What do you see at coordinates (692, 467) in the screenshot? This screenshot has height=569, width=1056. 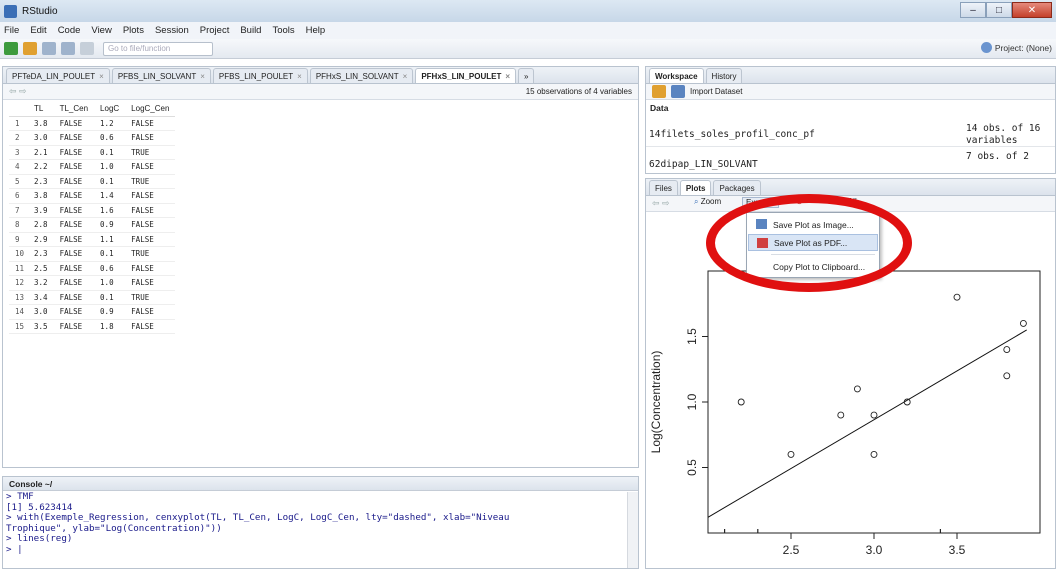 I see `y-tick-label: 0.5` at bounding box center [692, 467].